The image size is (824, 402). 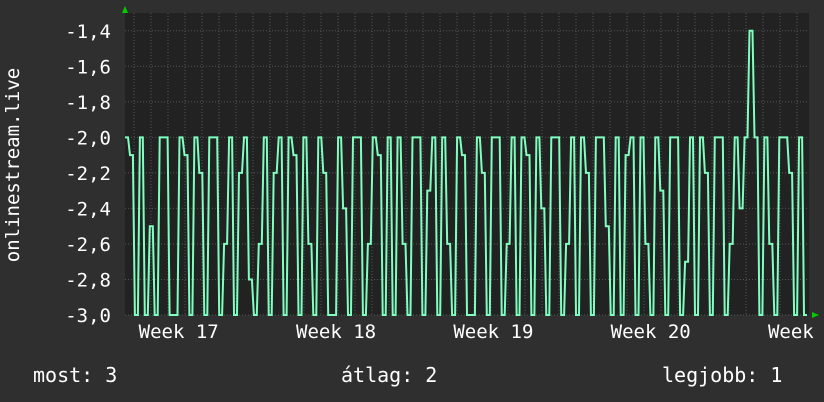 I want to click on x-axis-arrow, so click(x=815, y=315).